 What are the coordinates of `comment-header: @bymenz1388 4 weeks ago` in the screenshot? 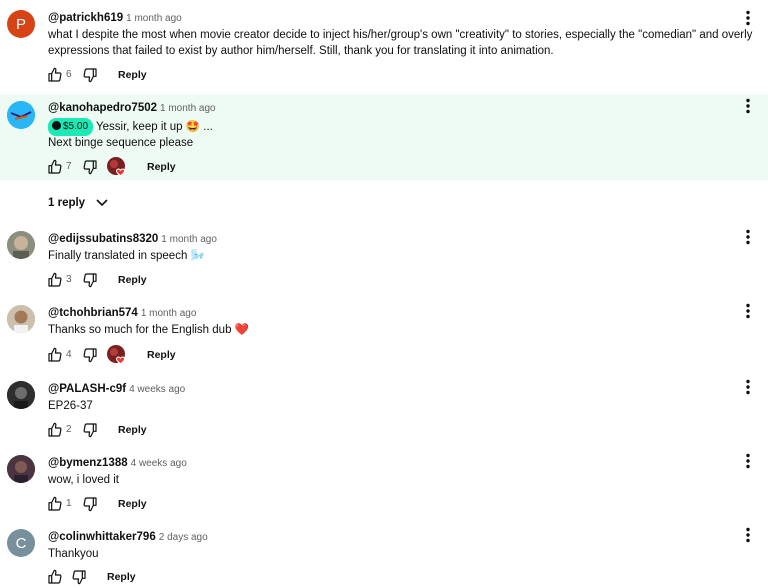 It's located at (117, 463).